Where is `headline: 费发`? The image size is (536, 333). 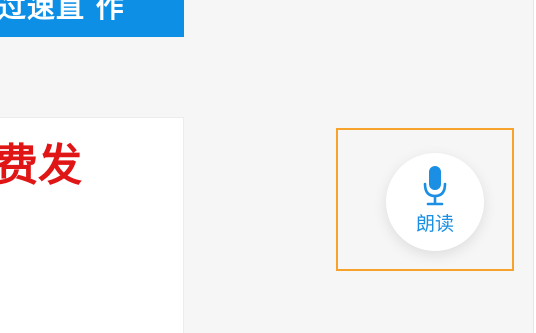 headline: 费发 is located at coordinates (41, 165).